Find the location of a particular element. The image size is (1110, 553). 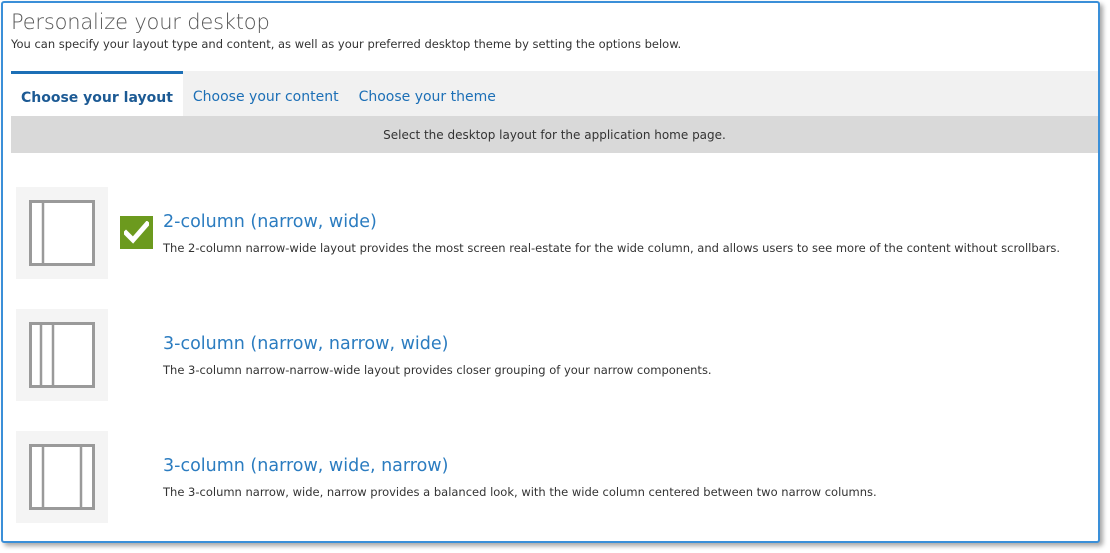

tab-choose-content: Choose your content is located at coordinates (266, 93).